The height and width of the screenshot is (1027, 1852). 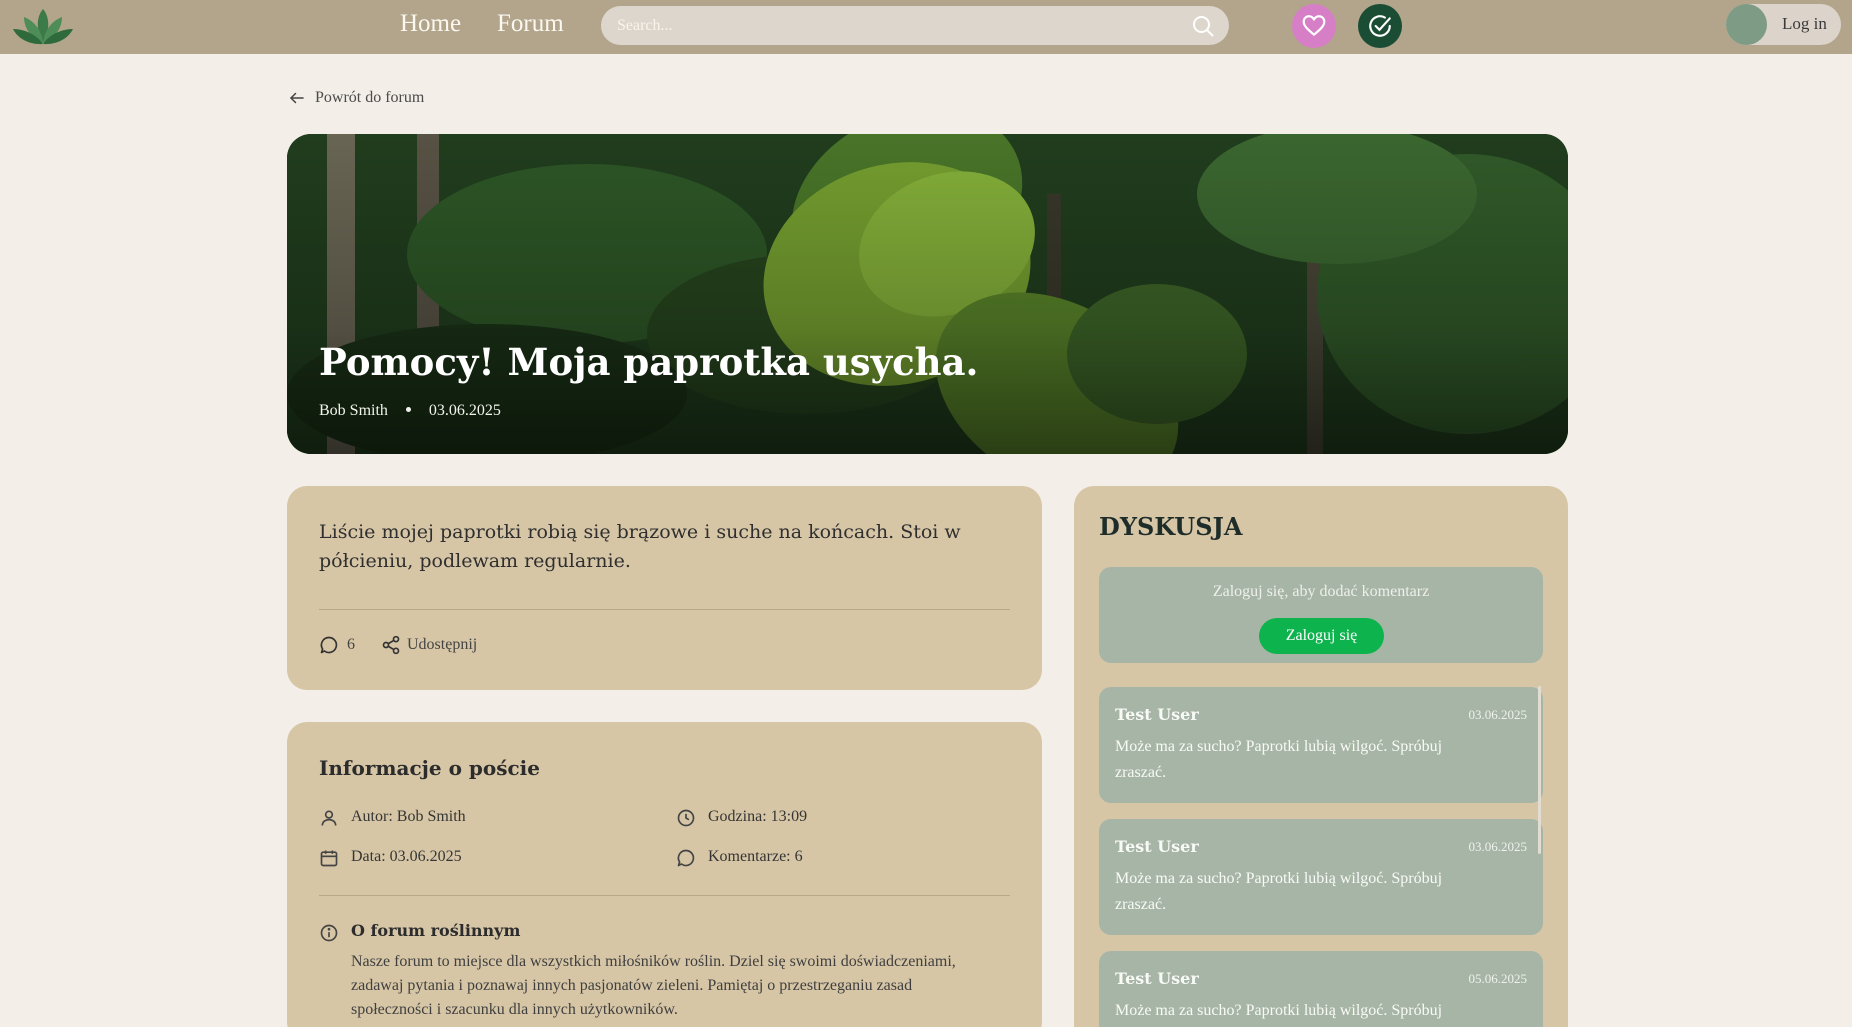 I want to click on discussion-title: DYSKUSJA, so click(x=1171, y=526).